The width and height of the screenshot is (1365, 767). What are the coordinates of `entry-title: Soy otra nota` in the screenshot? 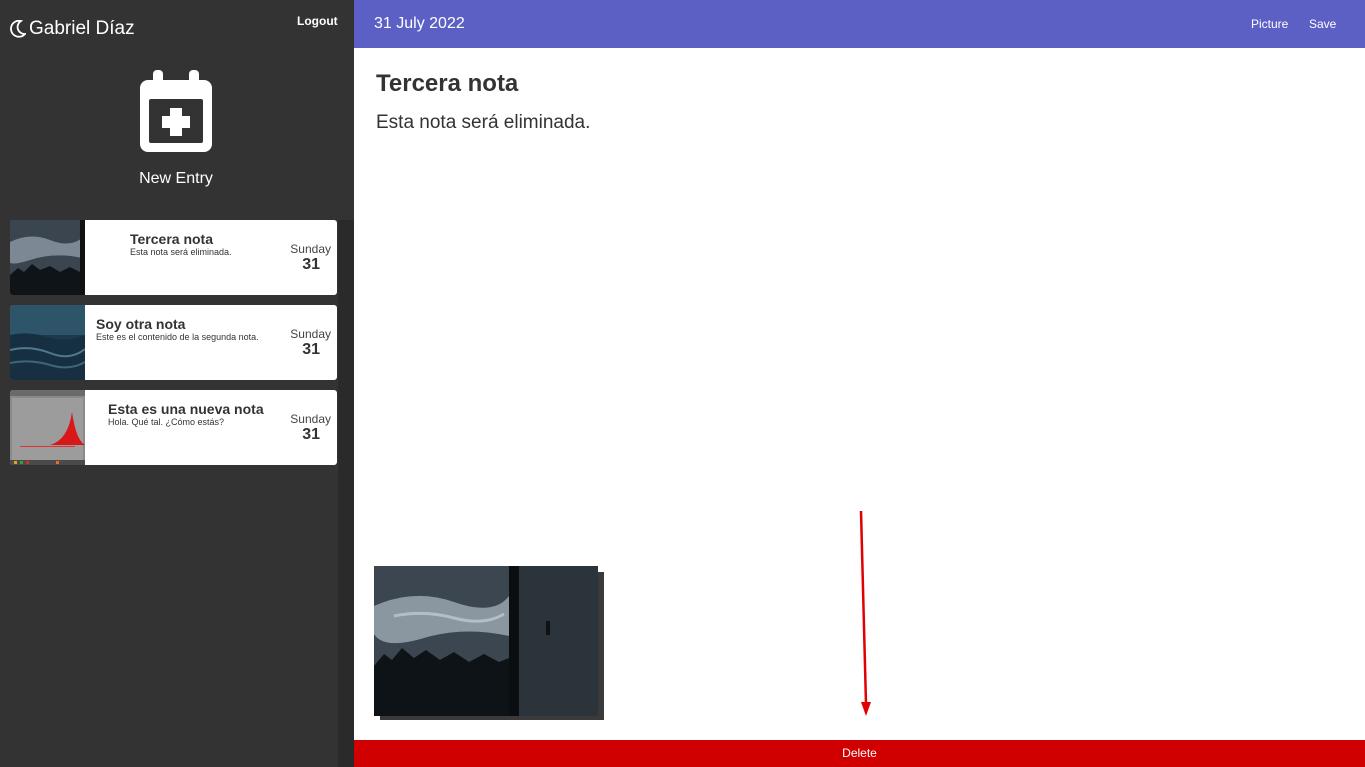 It's located at (141, 324).